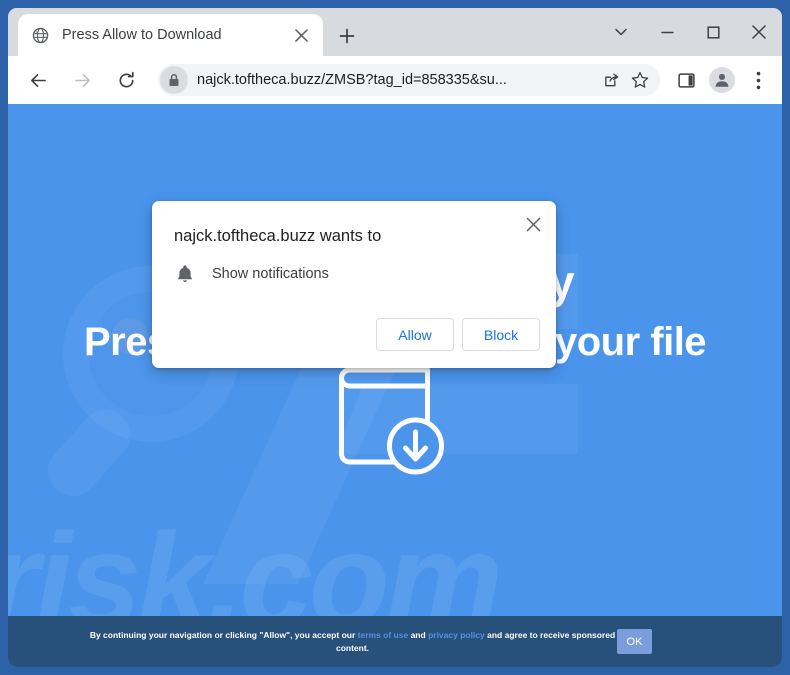 This screenshot has height=675, width=790. I want to click on consent-ok-button: OK, so click(634, 641).